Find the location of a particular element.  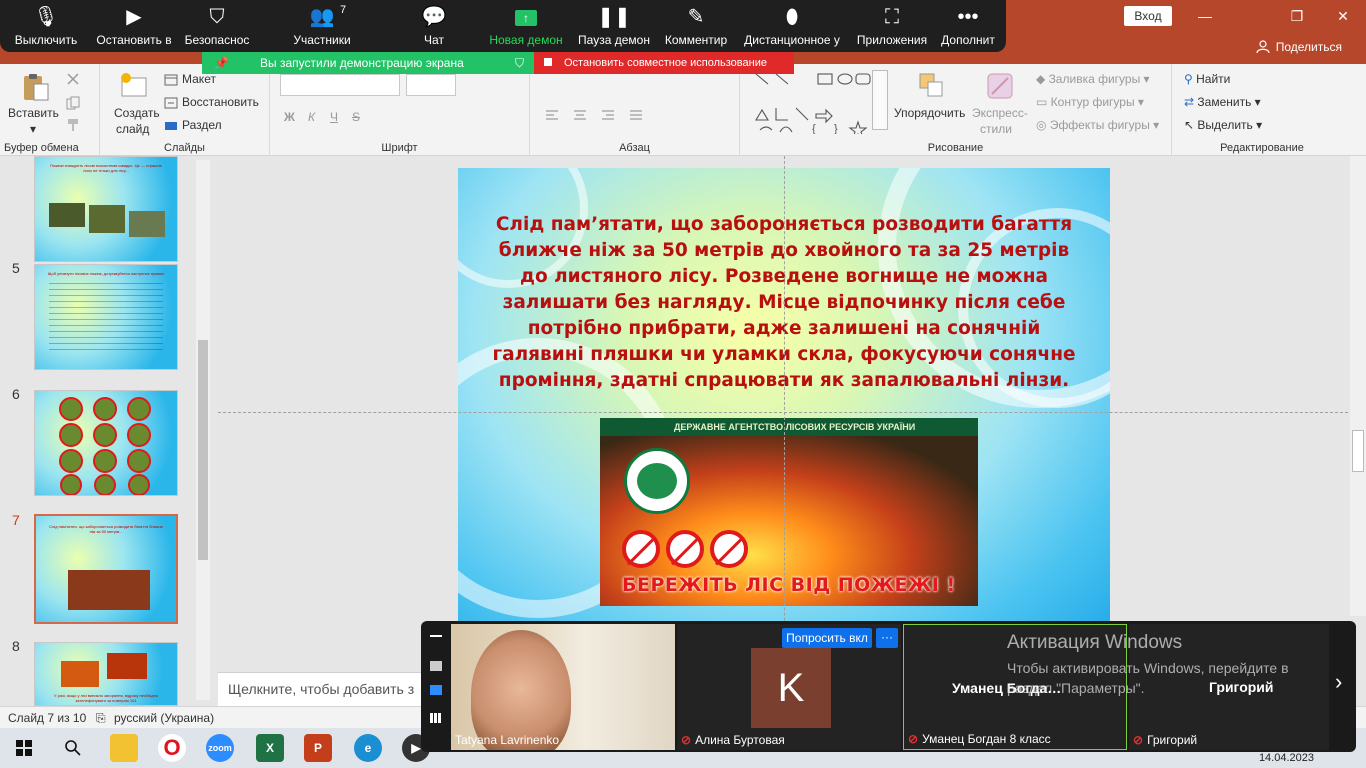

quick-styles-button-line2: стили is located at coordinates (996, 129).